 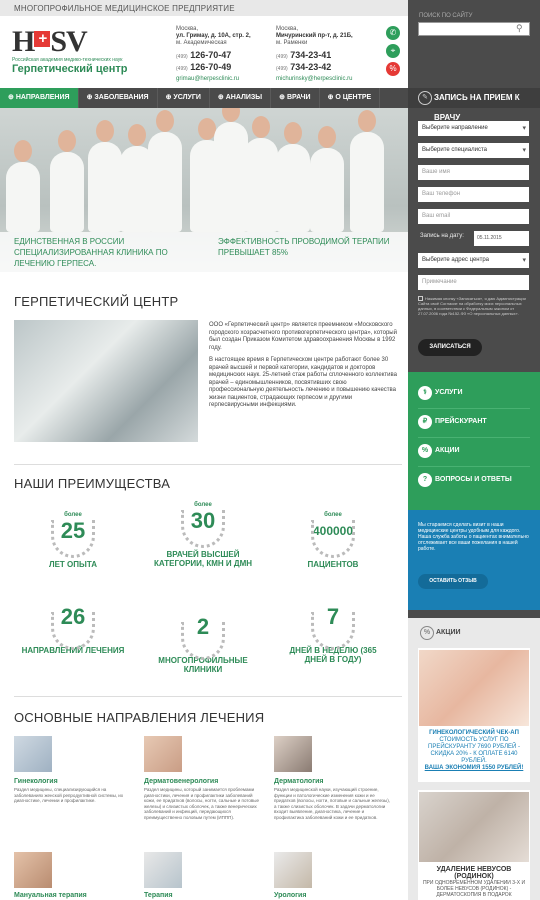 What do you see at coordinates (70, 69) in the screenshot?
I see `logo-title: Герпетический центр` at bounding box center [70, 69].